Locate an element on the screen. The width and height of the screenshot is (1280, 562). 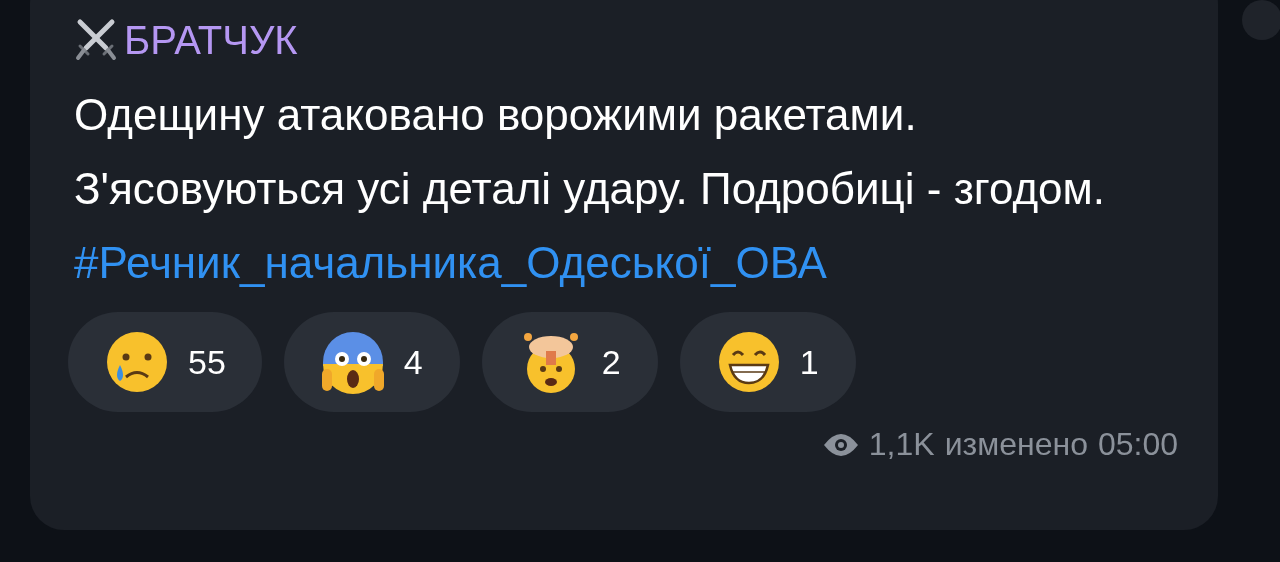
reaction-button: 55 is located at coordinates (165, 362).